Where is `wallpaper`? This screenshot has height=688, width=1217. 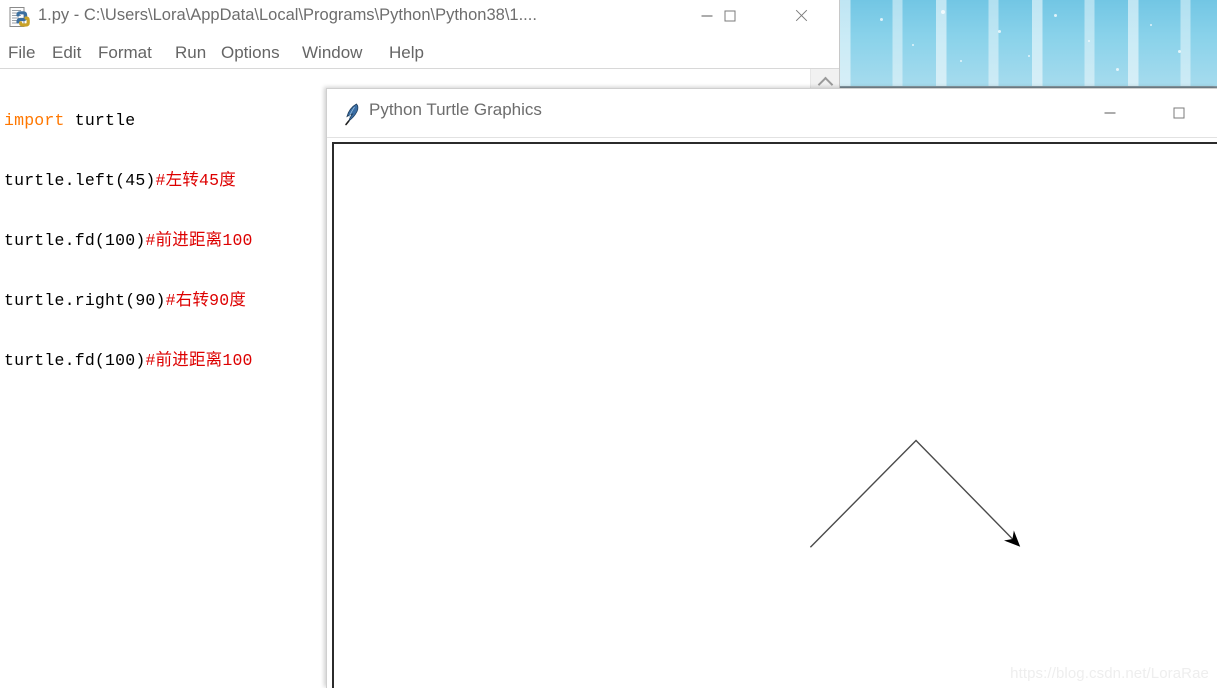 wallpaper is located at coordinates (1028, 45).